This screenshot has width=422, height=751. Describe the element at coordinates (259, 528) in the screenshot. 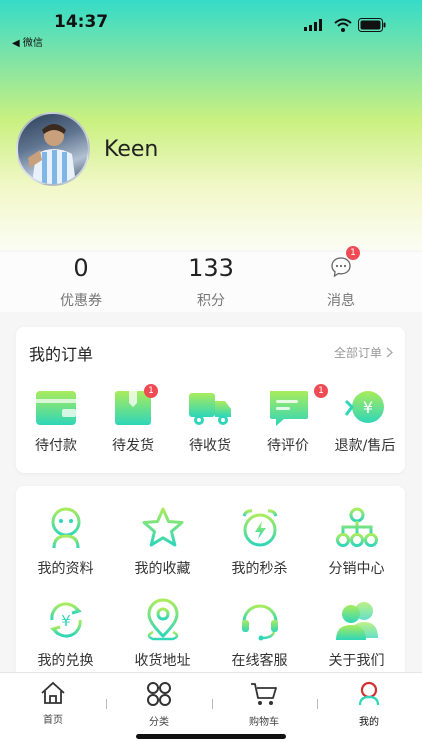

I see `alarm-icon` at that location.